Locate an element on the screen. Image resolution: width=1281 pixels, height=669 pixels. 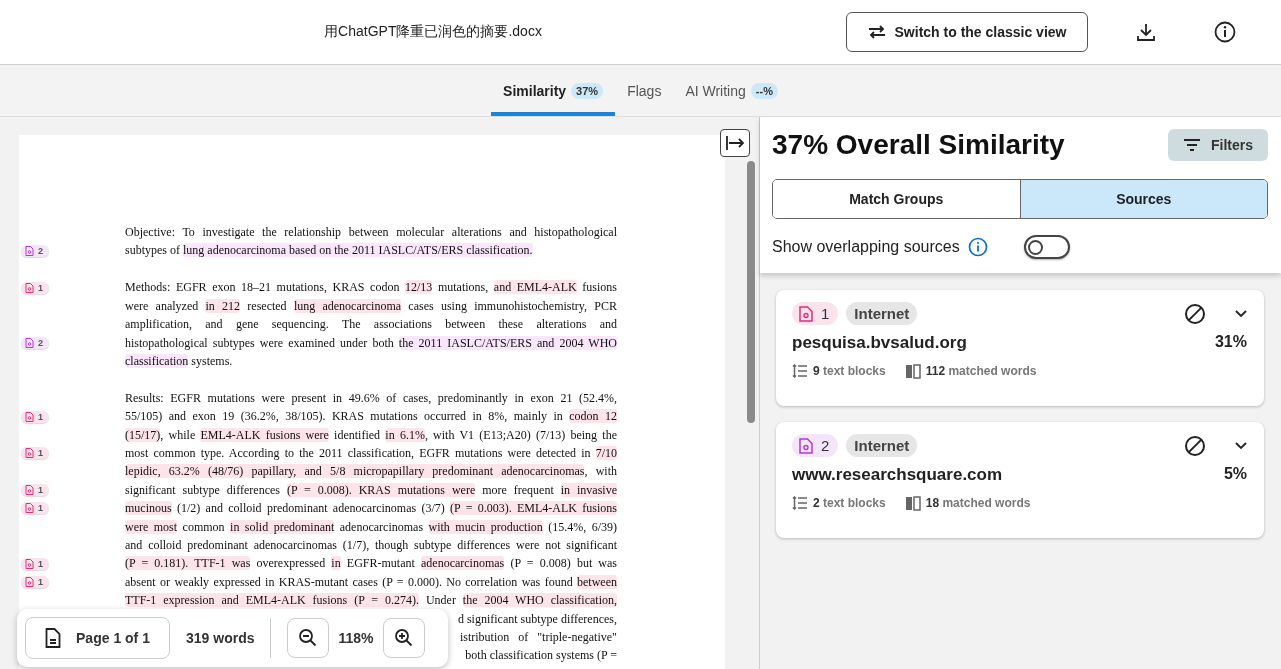
matched-words-count: 112 matched words is located at coordinates (981, 371).